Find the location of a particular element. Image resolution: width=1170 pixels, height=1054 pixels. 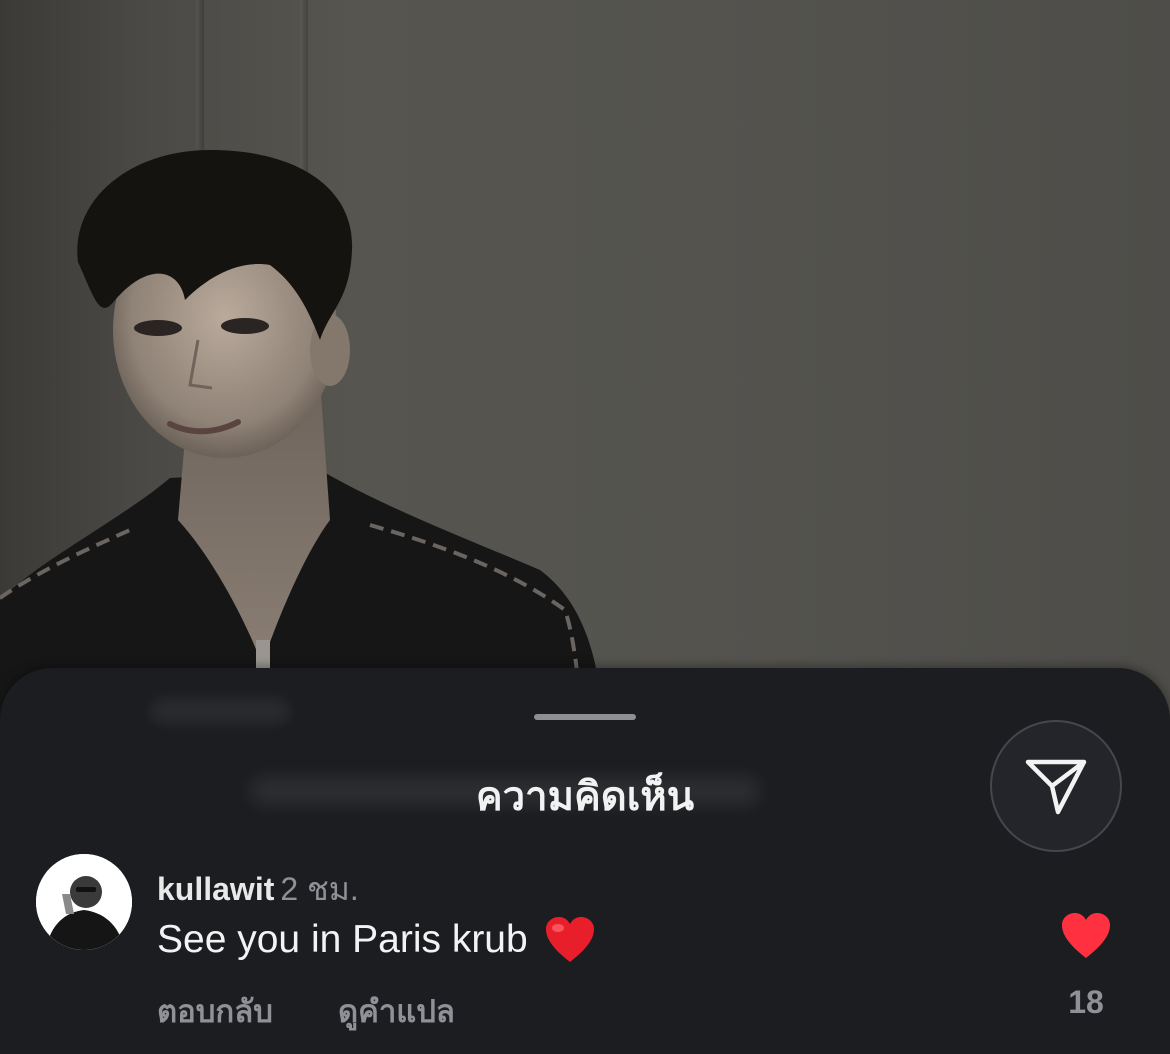

comment-username: kullawit is located at coordinates (215, 889).